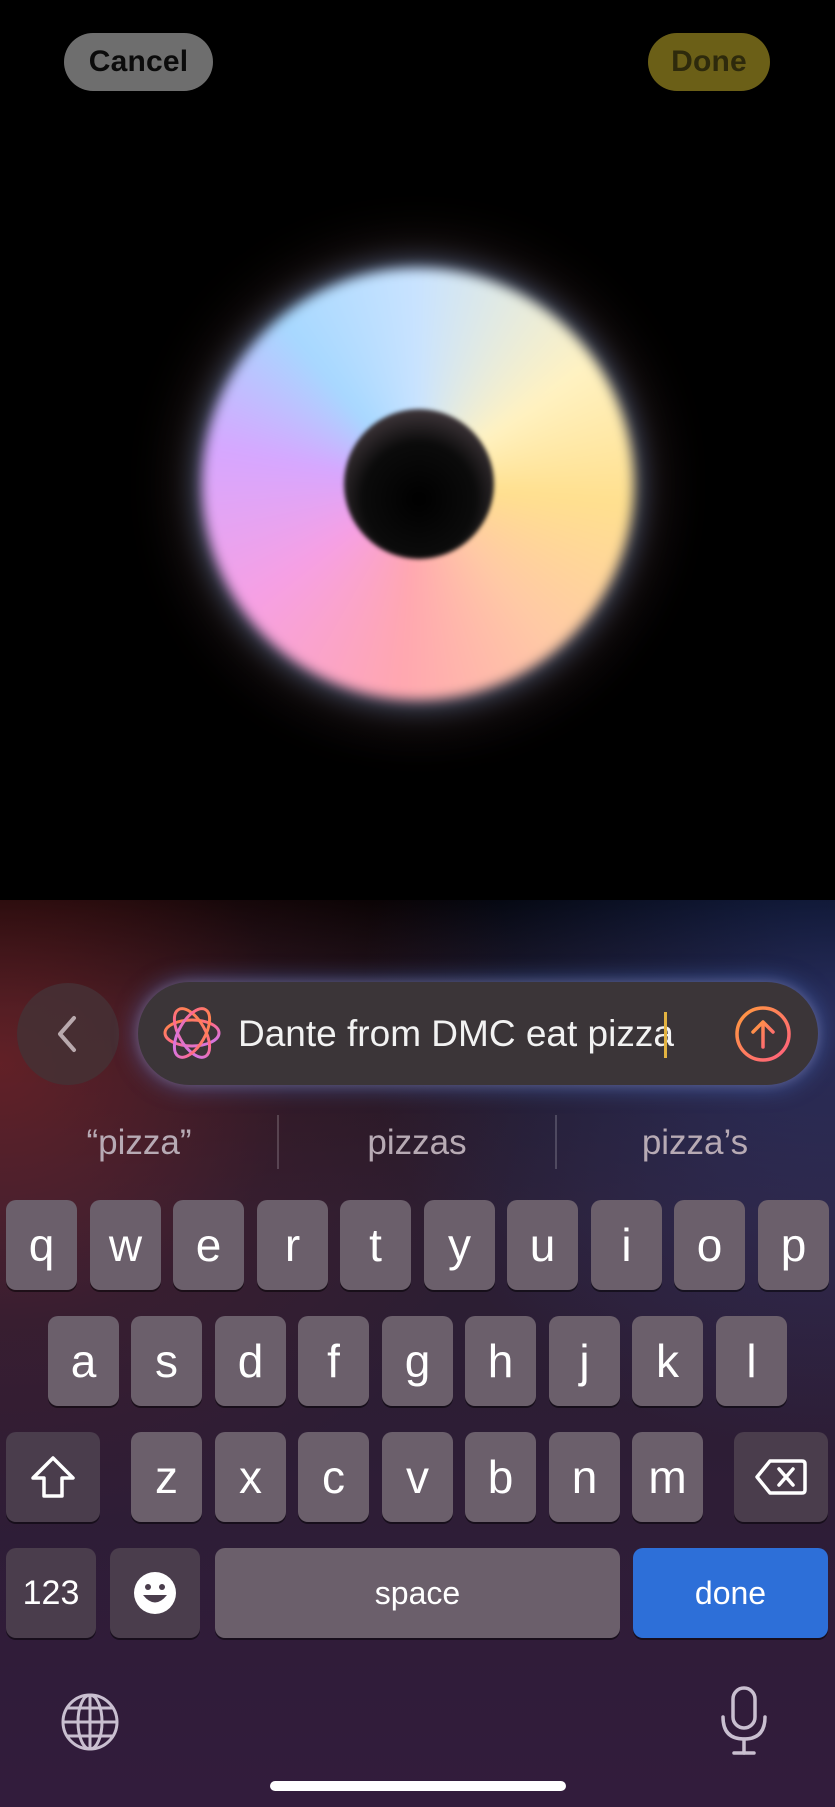 Image resolution: width=835 pixels, height=1807 pixels. Describe the element at coordinates (417, 1593) in the screenshot. I see `space-key: space` at that location.